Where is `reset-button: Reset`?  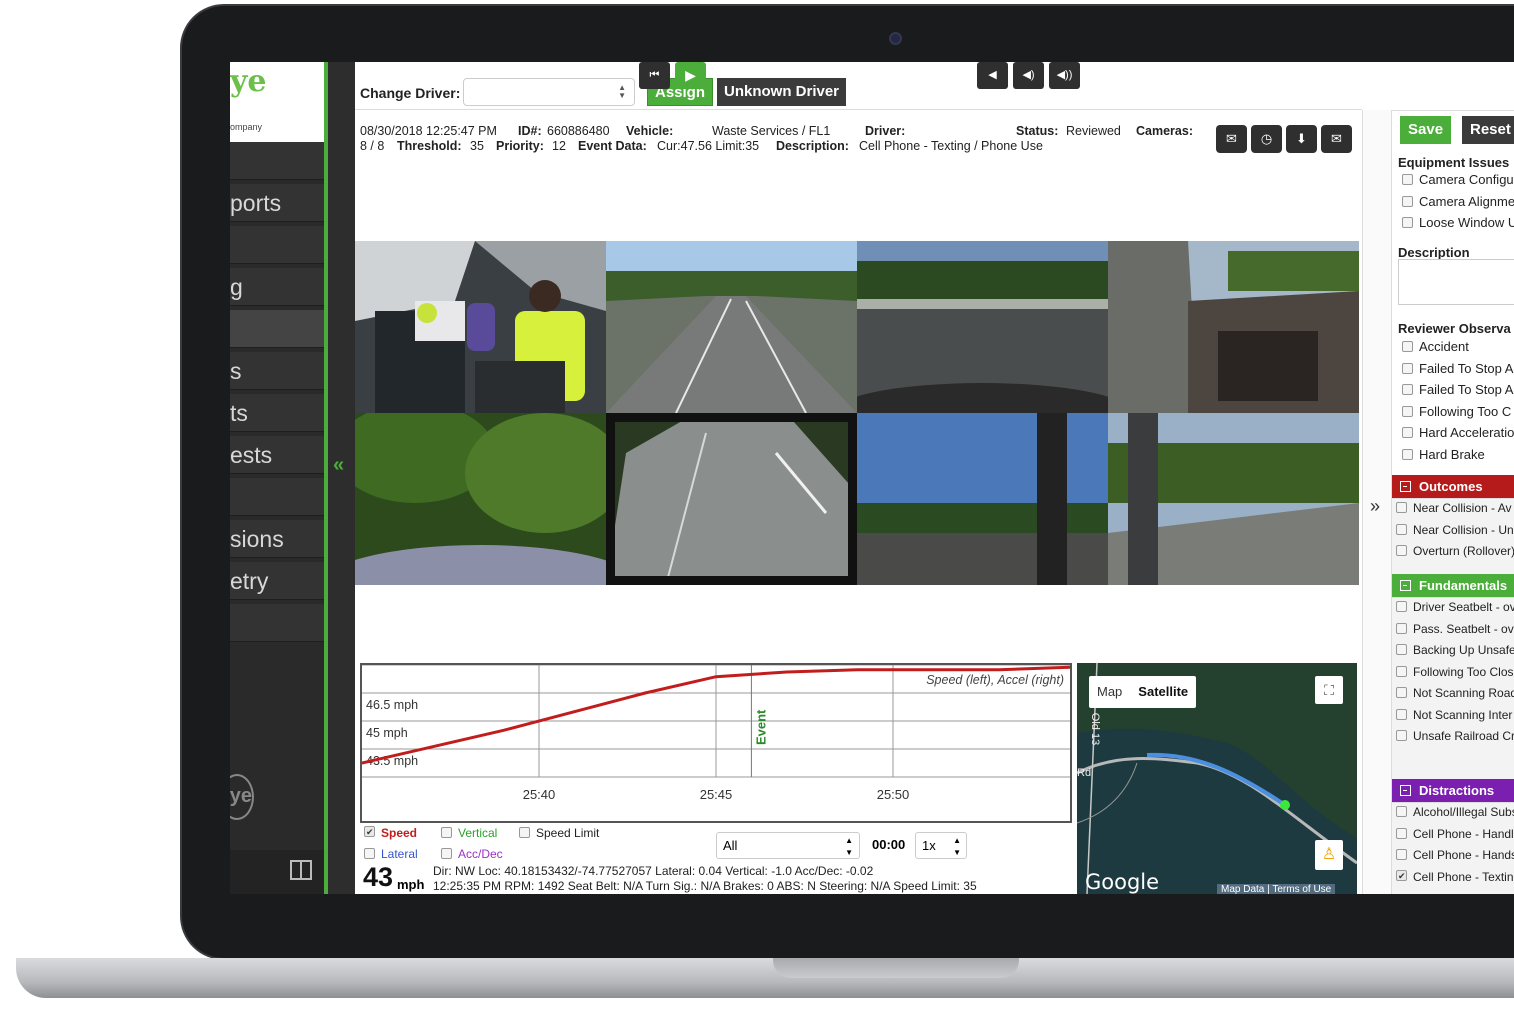 reset-button: Reset is located at coordinates (1488, 130).